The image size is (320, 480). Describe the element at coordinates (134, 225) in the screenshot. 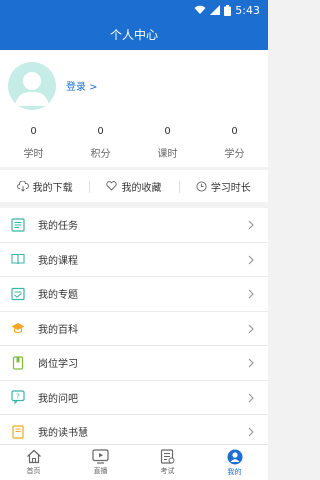

I see `menu-item-my-tasks: 我的任务` at that location.